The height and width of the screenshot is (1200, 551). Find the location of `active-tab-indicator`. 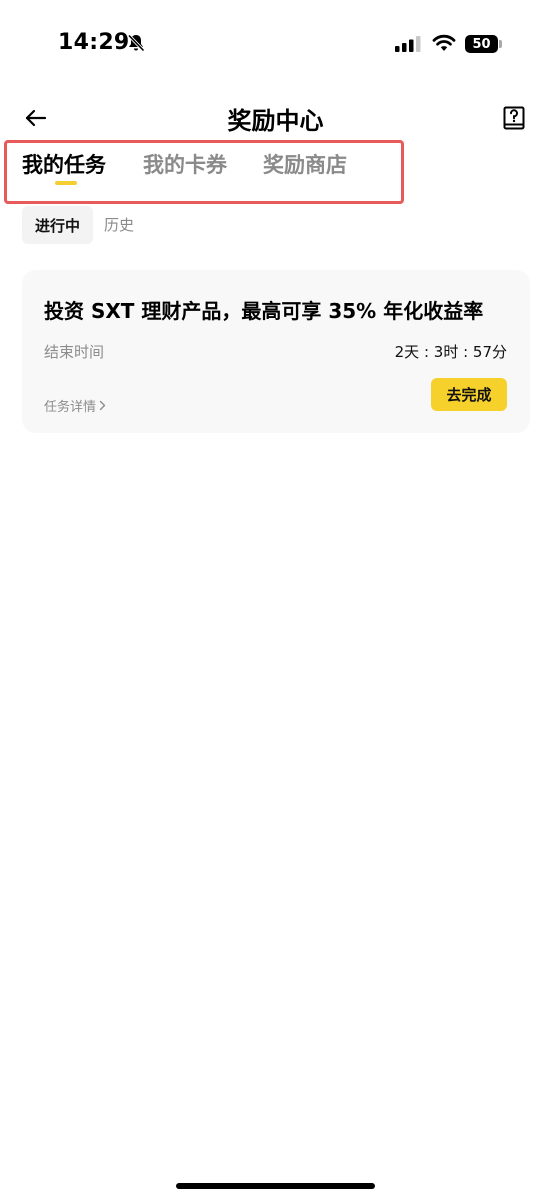

active-tab-indicator is located at coordinates (66, 183).